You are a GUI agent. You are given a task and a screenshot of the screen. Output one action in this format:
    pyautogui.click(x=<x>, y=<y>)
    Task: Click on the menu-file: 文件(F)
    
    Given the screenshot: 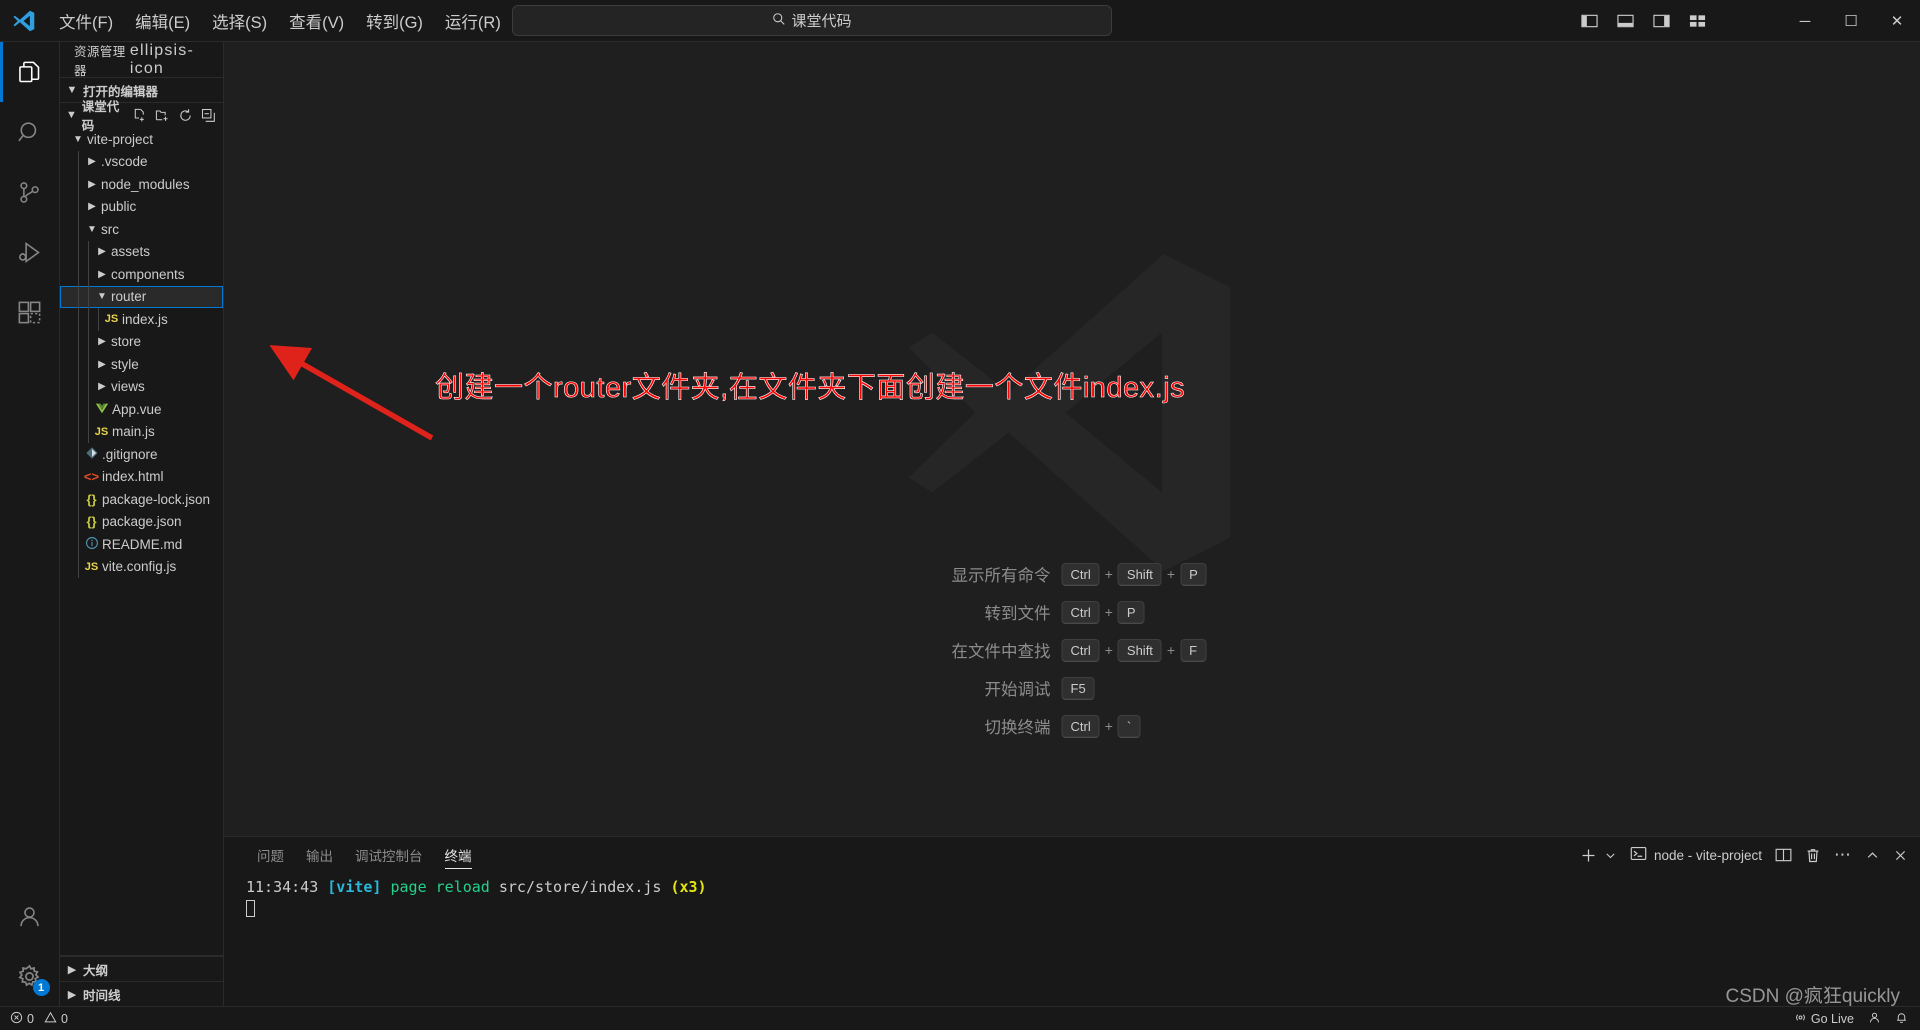 What is the action you would take?
    pyautogui.click(x=86, y=21)
    